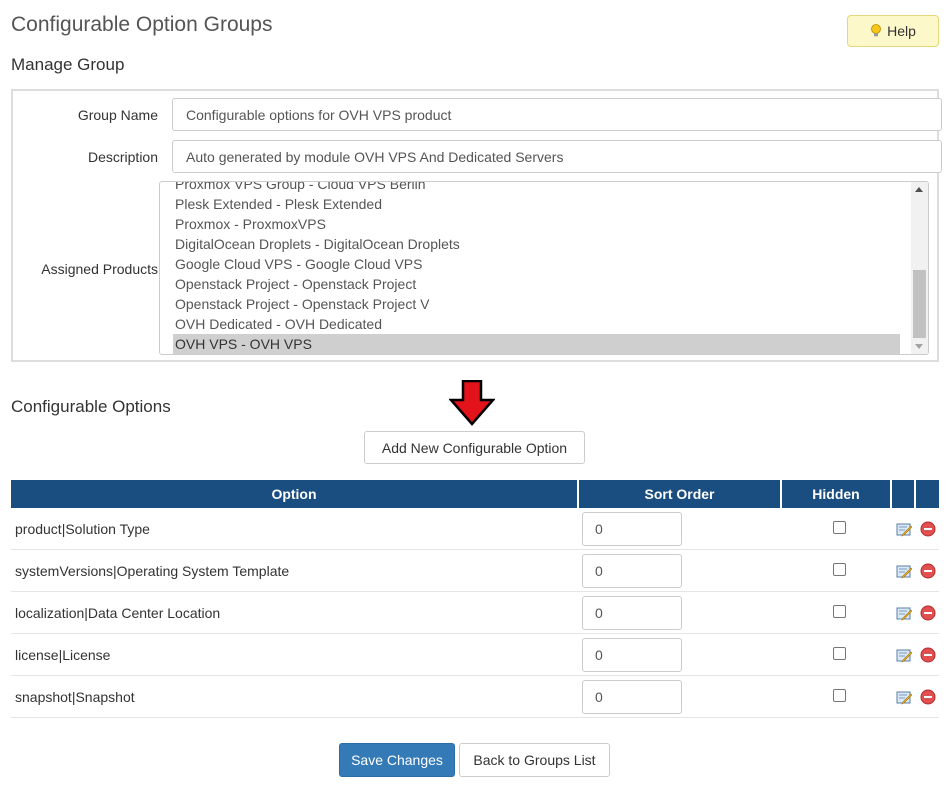 This screenshot has width=950, height=790. What do you see at coordinates (295, 613) in the screenshot?
I see `option-name: localization|Data Center Location` at bounding box center [295, 613].